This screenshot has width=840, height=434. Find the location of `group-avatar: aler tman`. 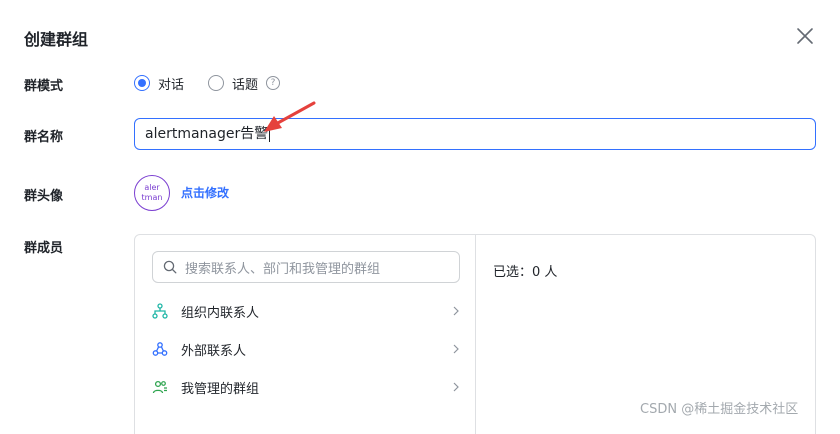

group-avatar: aler tman is located at coordinates (152, 193).